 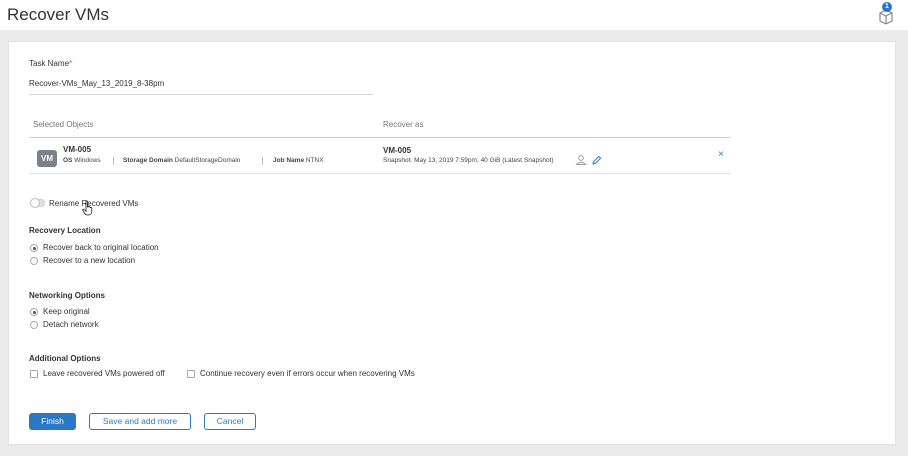 What do you see at coordinates (71, 324) in the screenshot?
I see `option-detach-network: Detach network` at bounding box center [71, 324].